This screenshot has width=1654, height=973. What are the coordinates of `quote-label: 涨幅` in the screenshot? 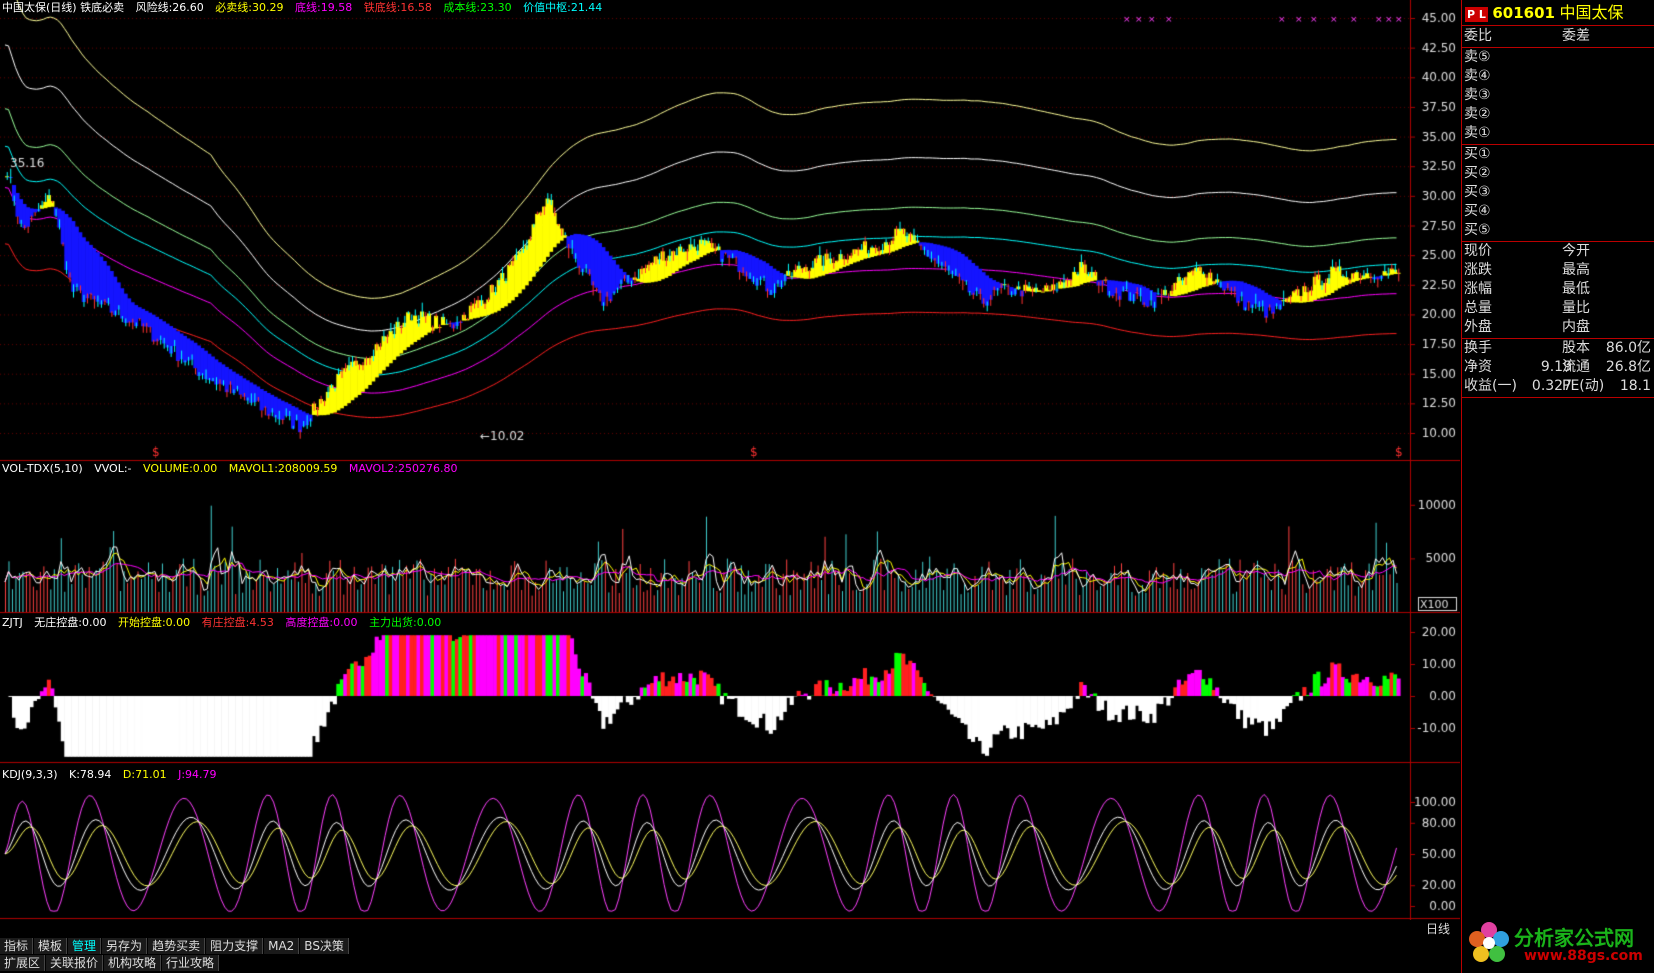 It's located at (1478, 289).